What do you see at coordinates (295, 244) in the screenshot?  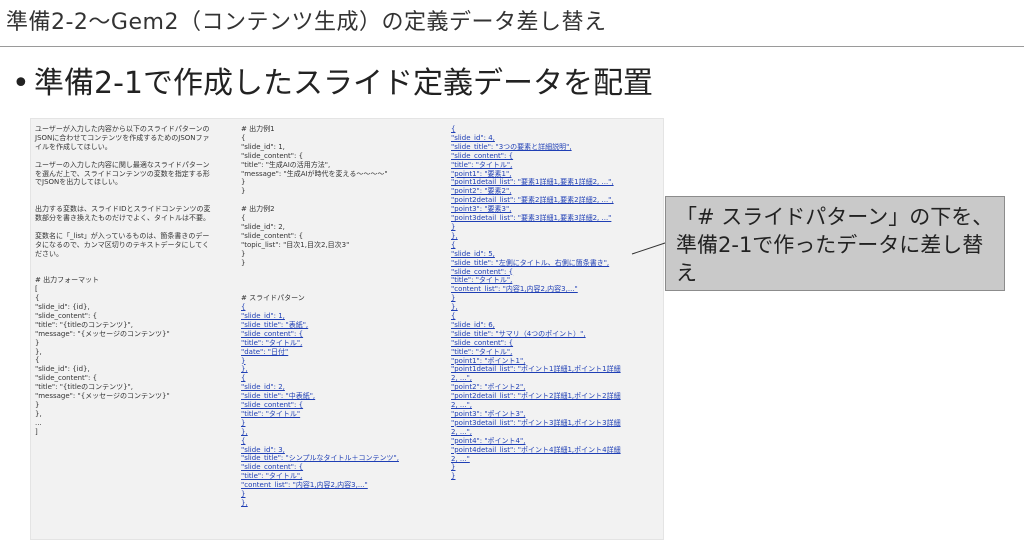 I see `document-line: "topic_list": "目次1,目次2,目次3"` at bounding box center [295, 244].